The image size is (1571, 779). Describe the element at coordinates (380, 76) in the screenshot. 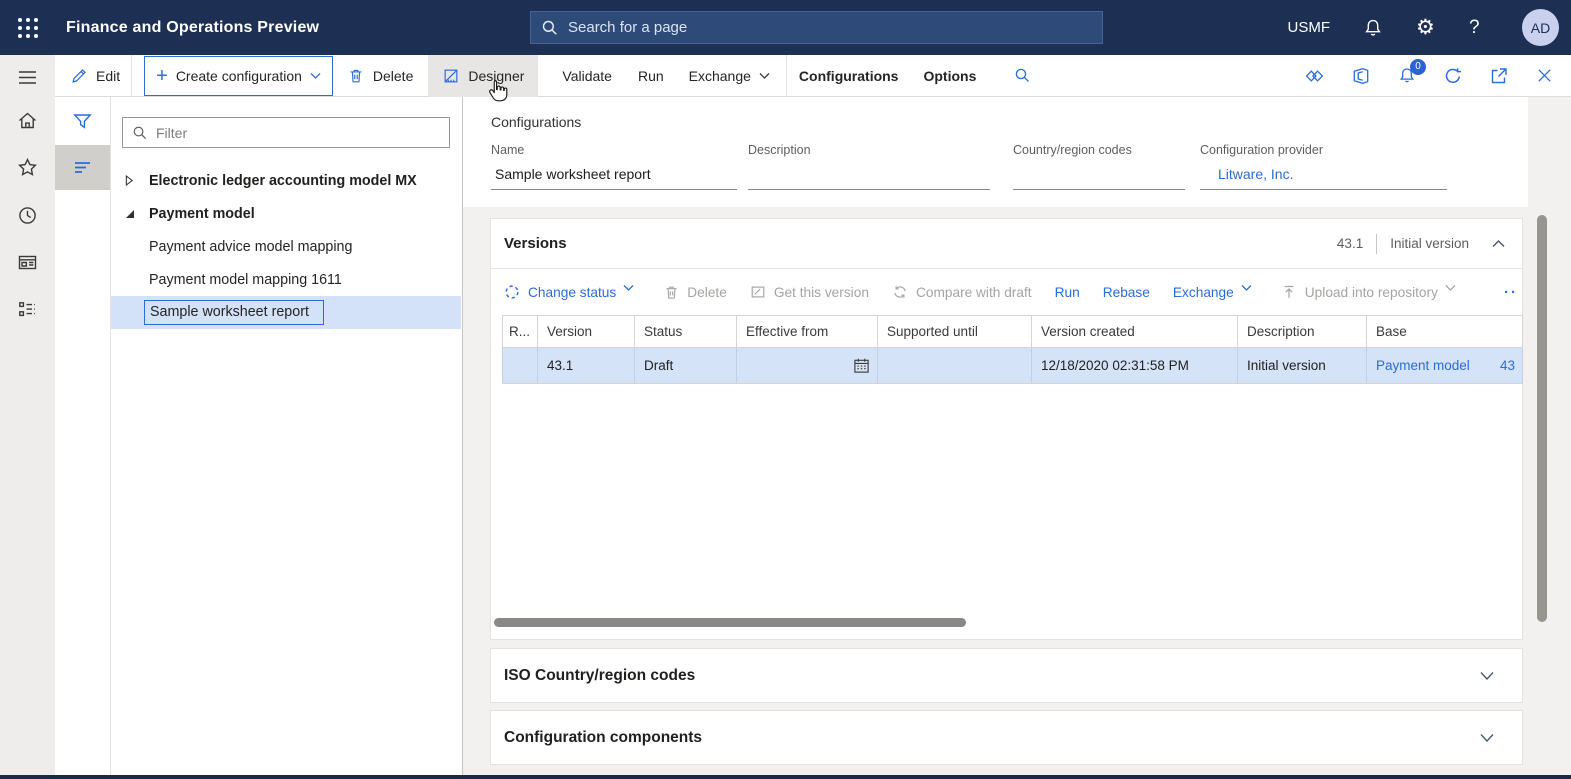

I see `delete-button: Delete` at that location.